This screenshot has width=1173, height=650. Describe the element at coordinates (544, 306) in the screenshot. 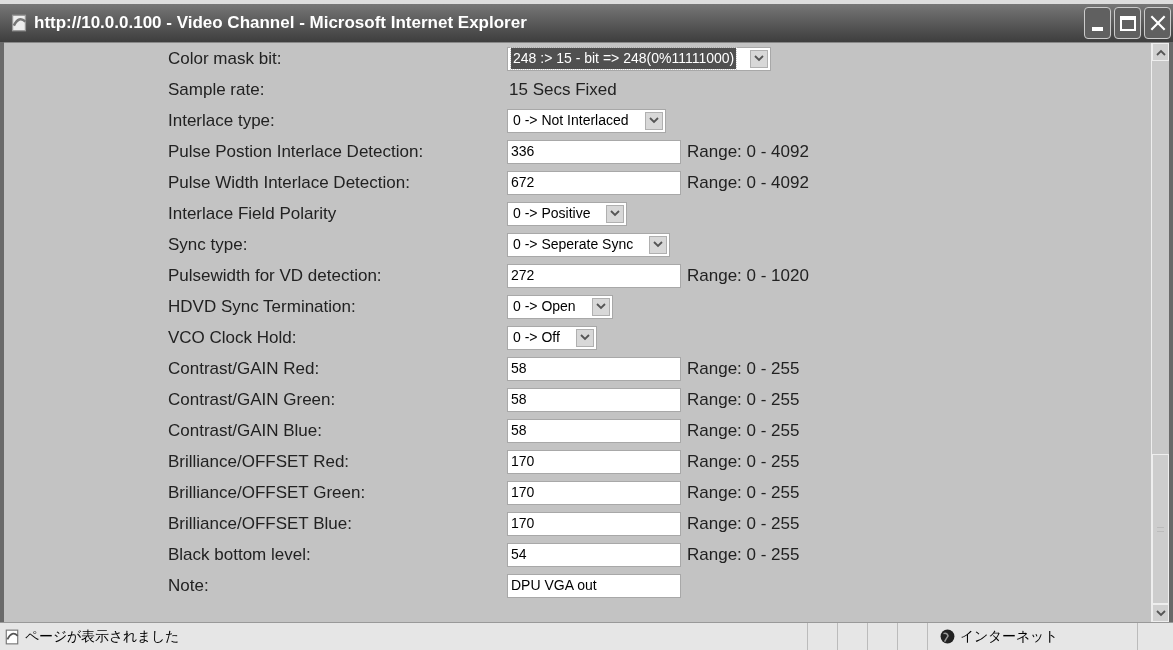

I see `dropdown-value: 0 -> Open` at that location.